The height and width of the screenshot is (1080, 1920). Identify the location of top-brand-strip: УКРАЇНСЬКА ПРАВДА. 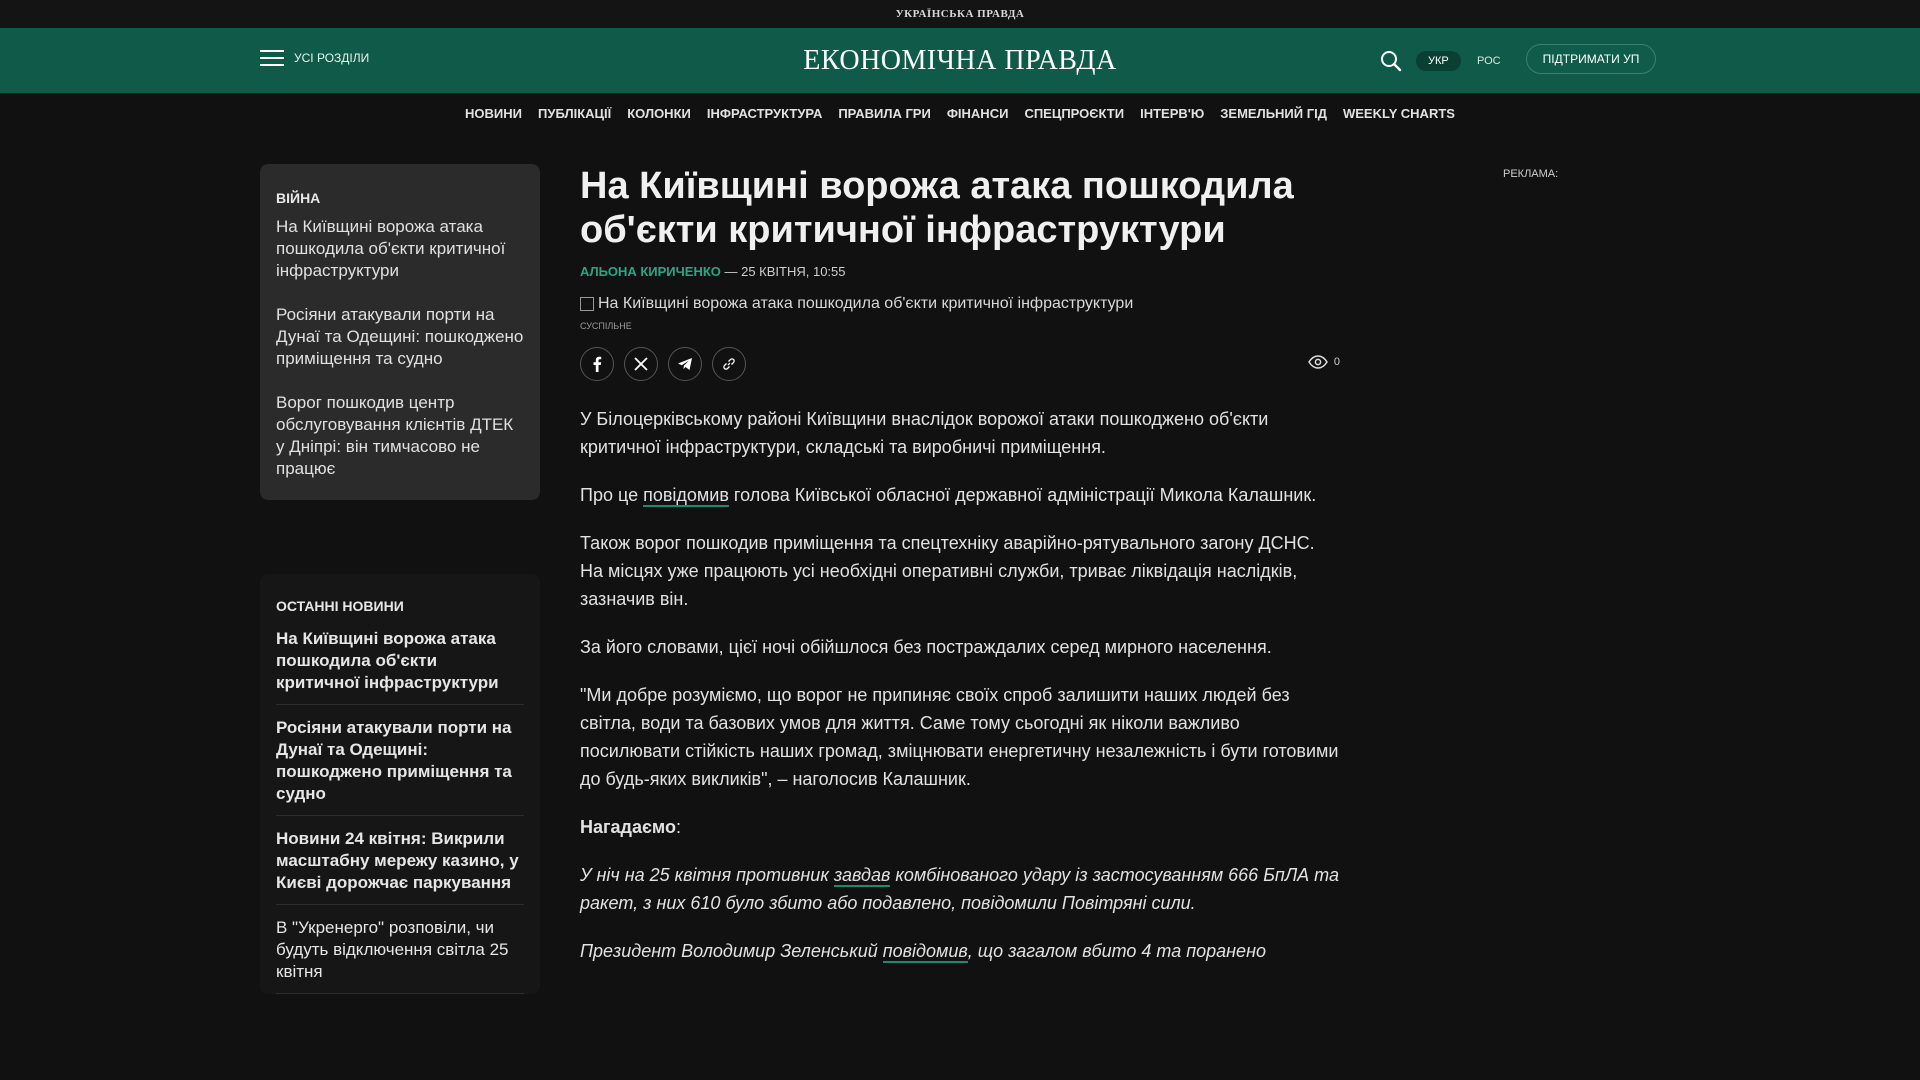
(960, 14).